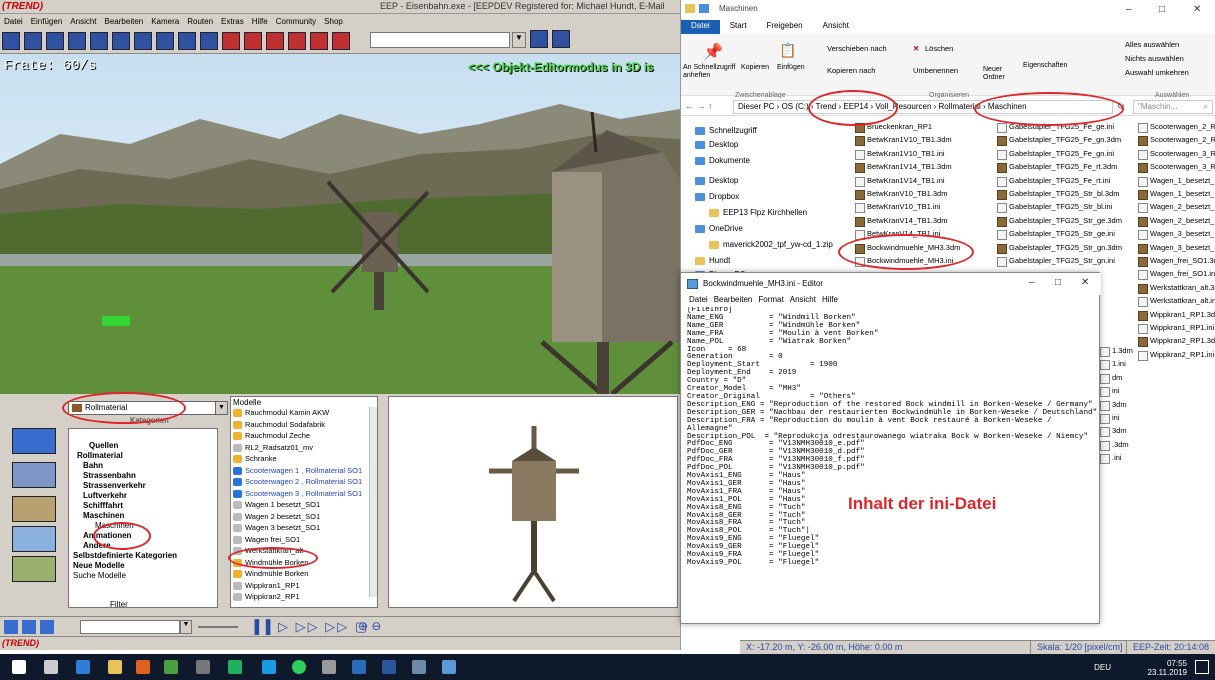  Describe the element at coordinates (1114, 445) in the screenshot. I see `file-item: .3dm` at that location.